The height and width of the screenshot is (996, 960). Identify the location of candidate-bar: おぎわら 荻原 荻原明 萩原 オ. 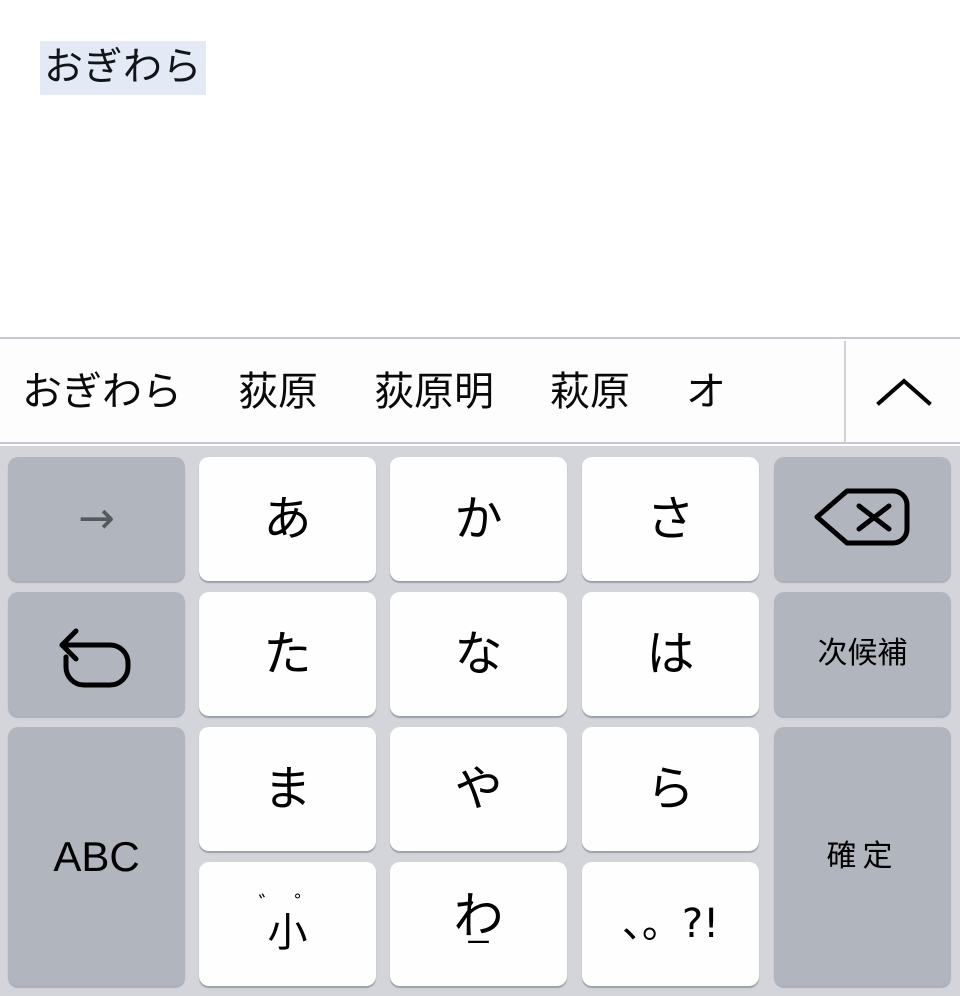
(480, 392).